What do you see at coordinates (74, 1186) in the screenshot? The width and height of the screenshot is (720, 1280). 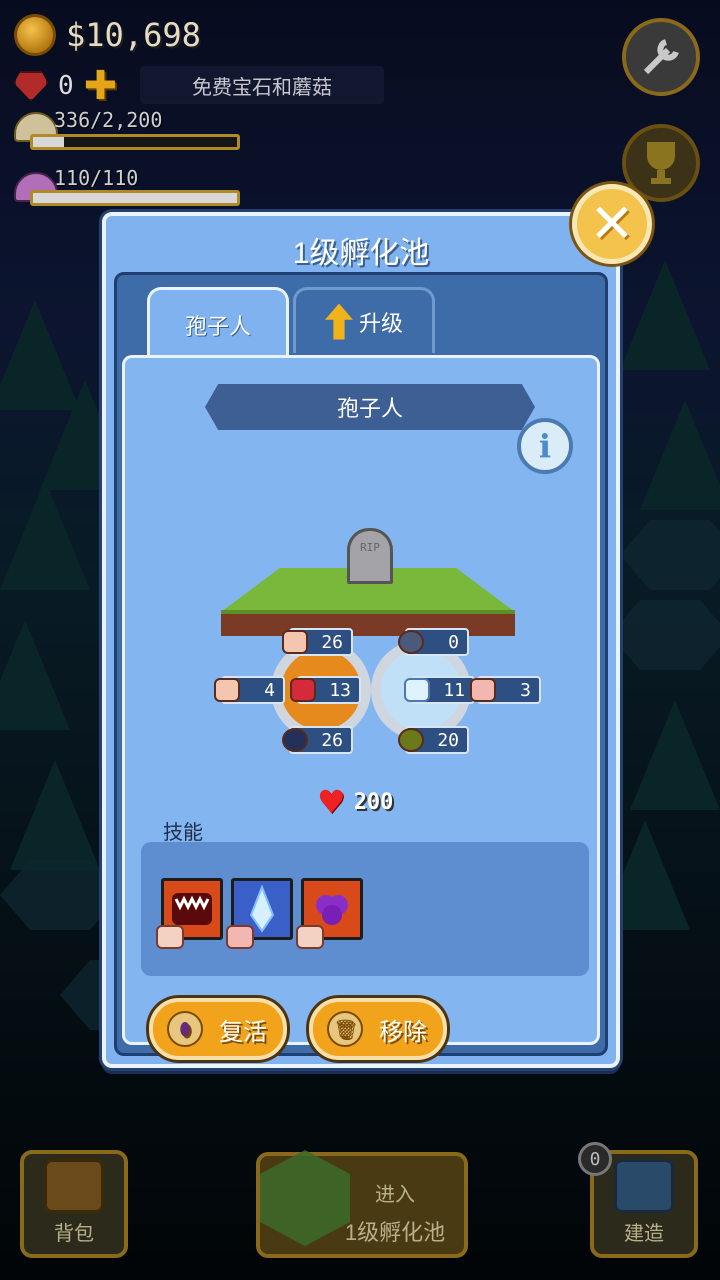 I see `chest-icon` at bounding box center [74, 1186].